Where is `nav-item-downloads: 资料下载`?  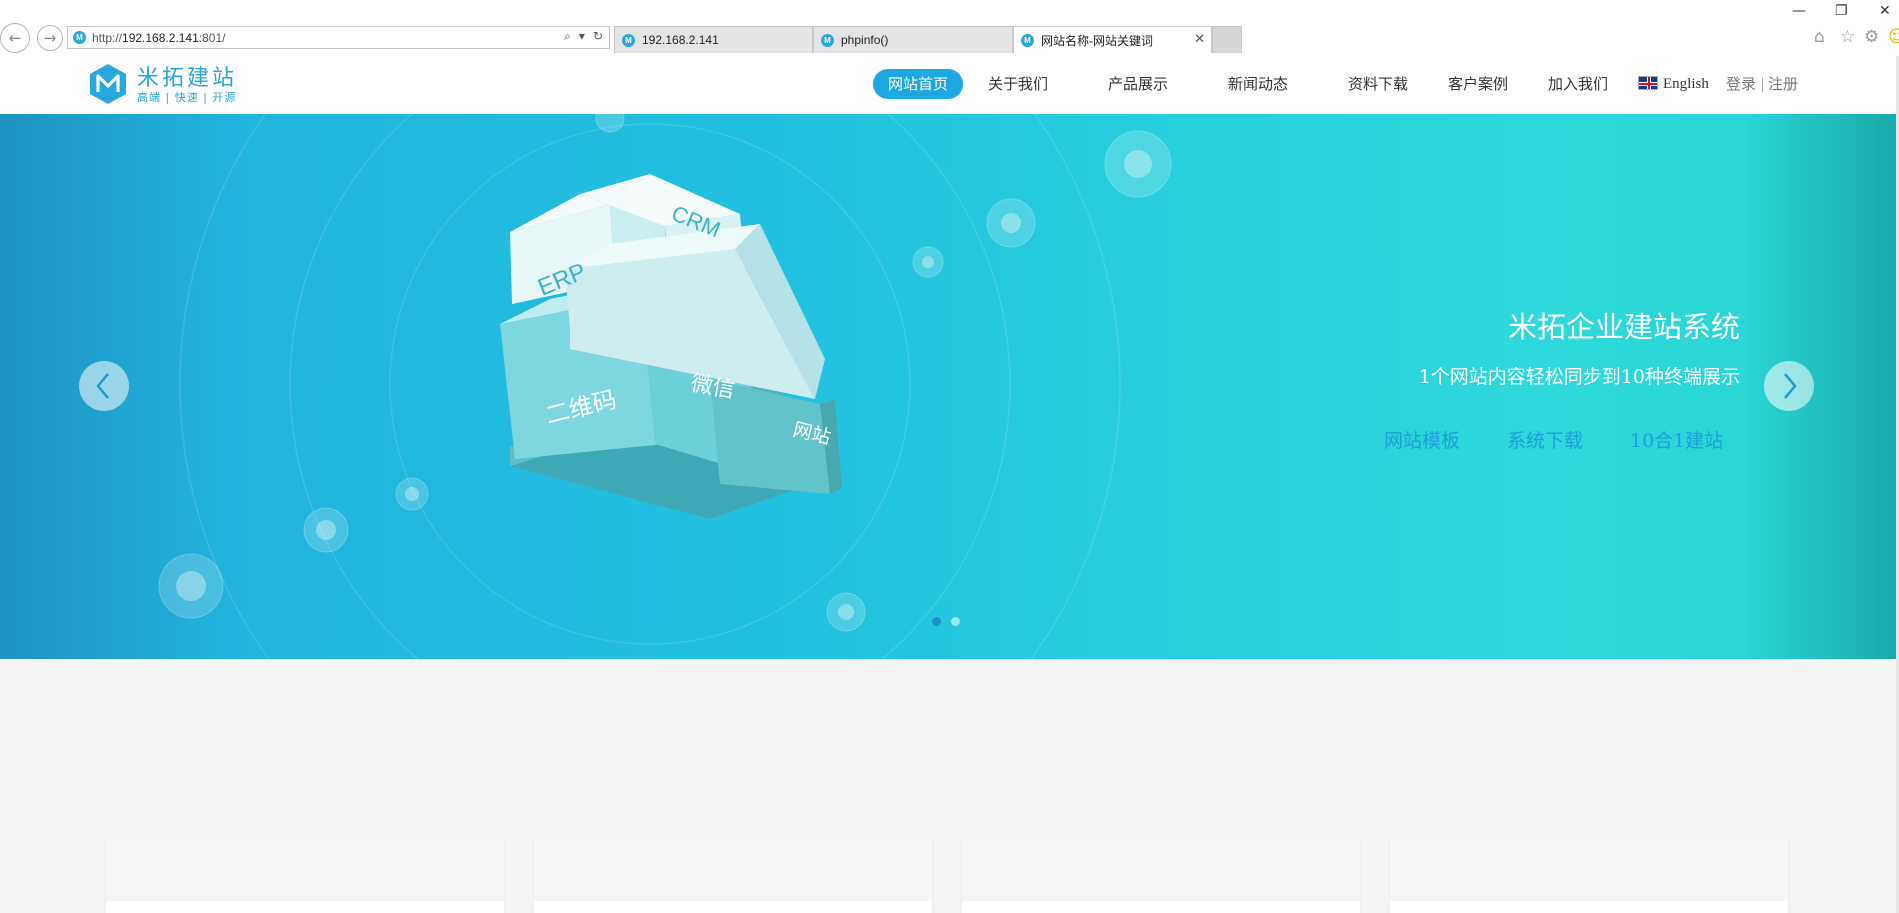 nav-item-downloads: 资料下载 is located at coordinates (1378, 84).